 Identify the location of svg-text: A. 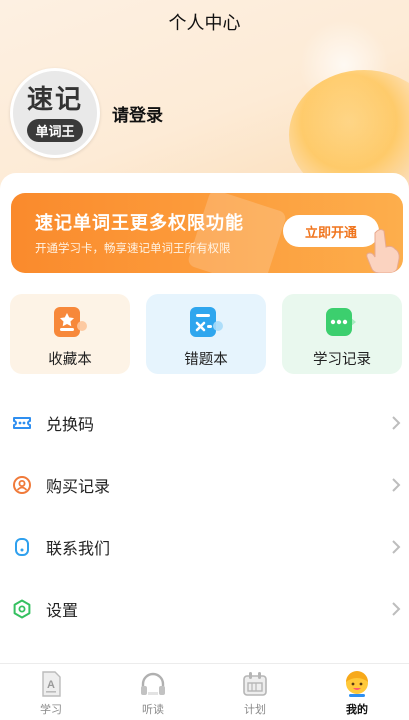
(51, 685).